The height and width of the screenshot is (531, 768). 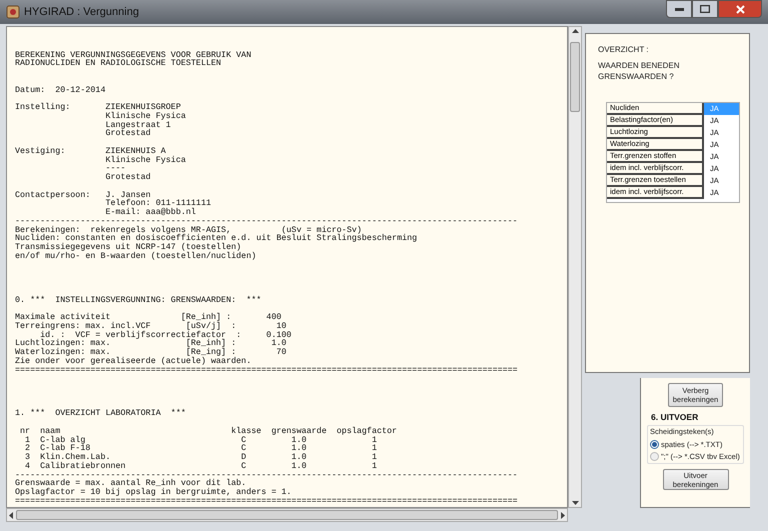 I want to click on minimize-icon, so click(x=679, y=9).